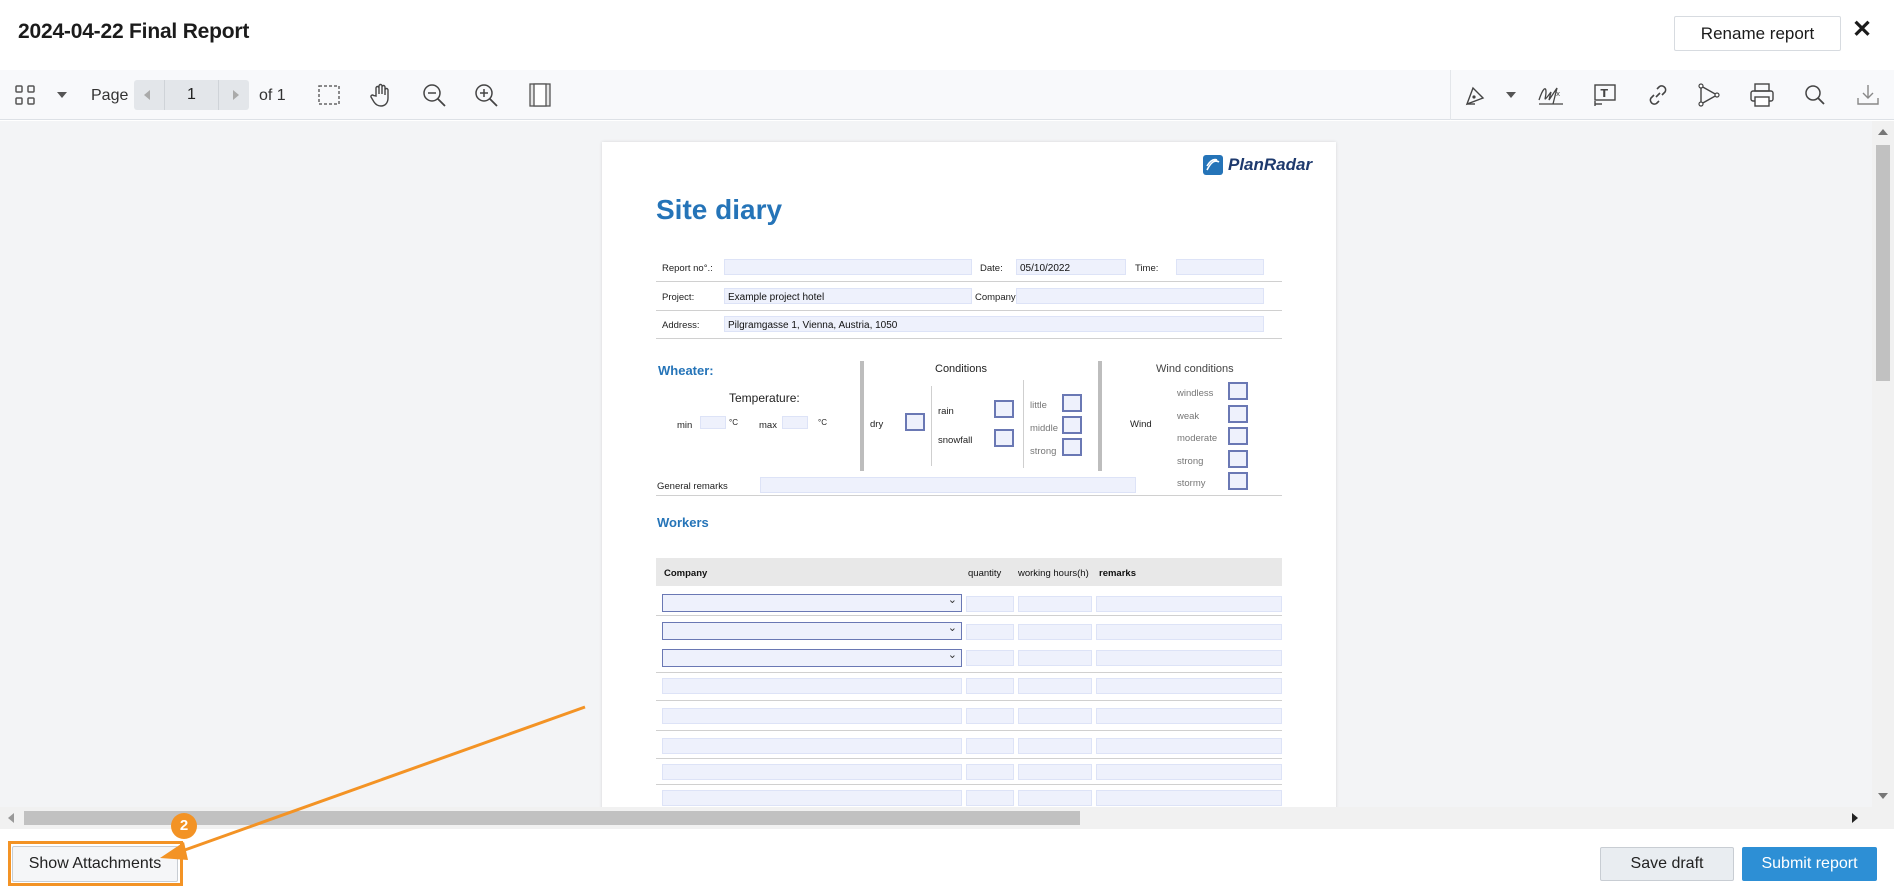 The height and width of the screenshot is (889, 1894). I want to click on zoom-in-icon, so click(486, 95).